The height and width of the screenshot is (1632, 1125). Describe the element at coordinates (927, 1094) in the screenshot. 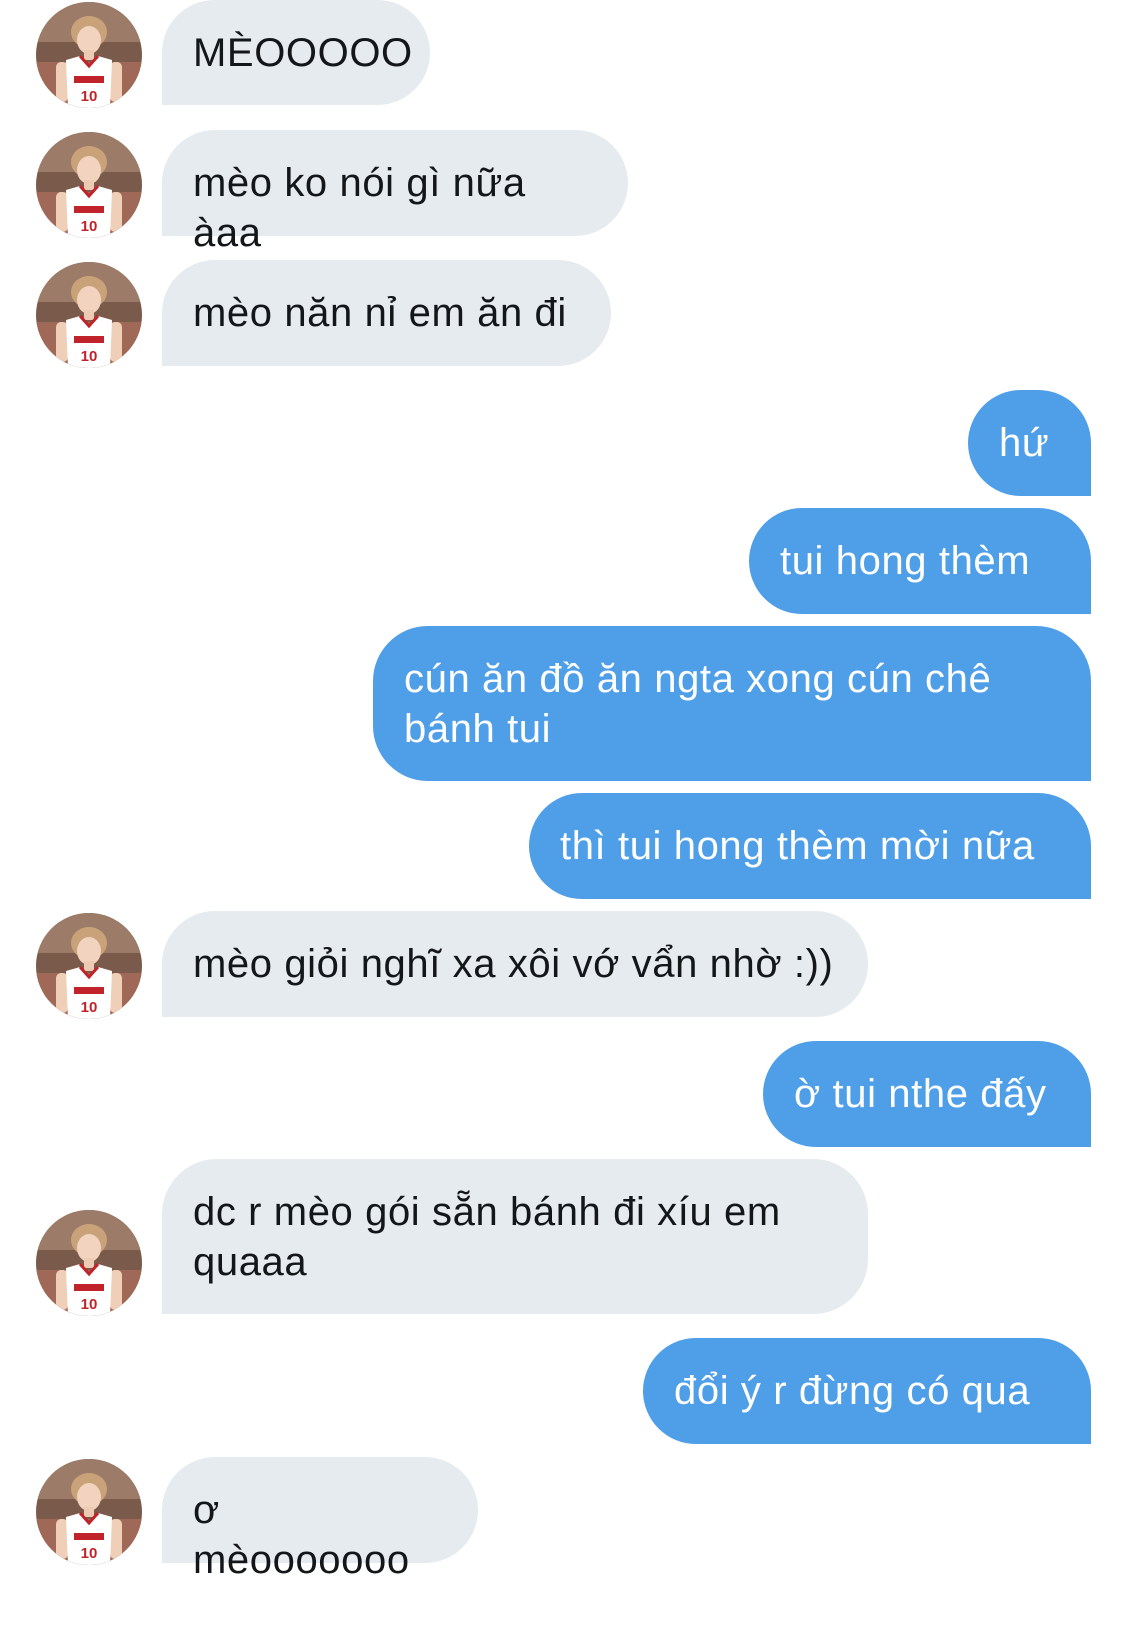

I see `outgoing-message-bubble: ờ tui nthe đấy` at that location.